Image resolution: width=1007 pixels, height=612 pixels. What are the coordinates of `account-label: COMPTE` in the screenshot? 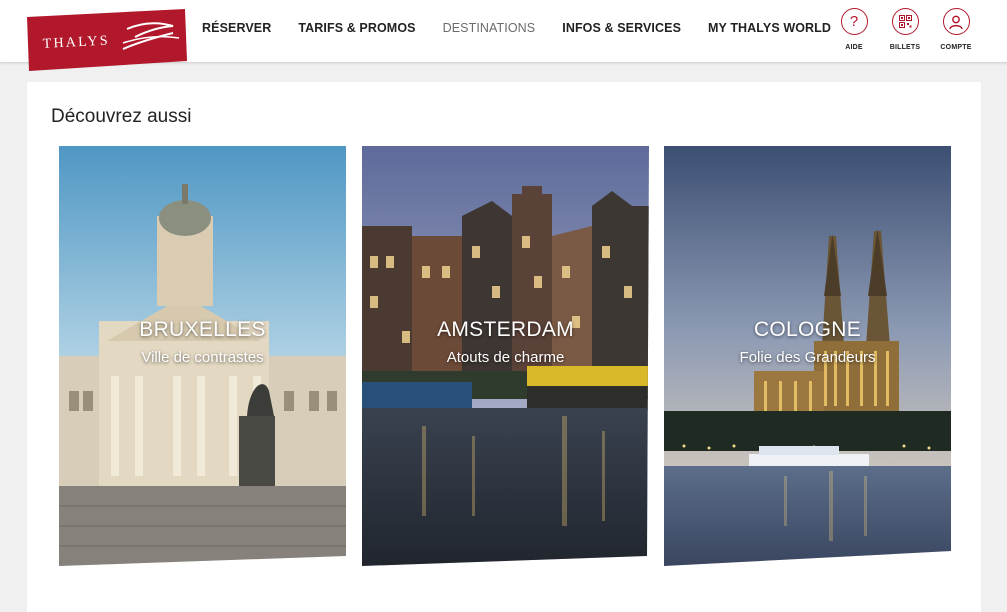 It's located at (956, 47).